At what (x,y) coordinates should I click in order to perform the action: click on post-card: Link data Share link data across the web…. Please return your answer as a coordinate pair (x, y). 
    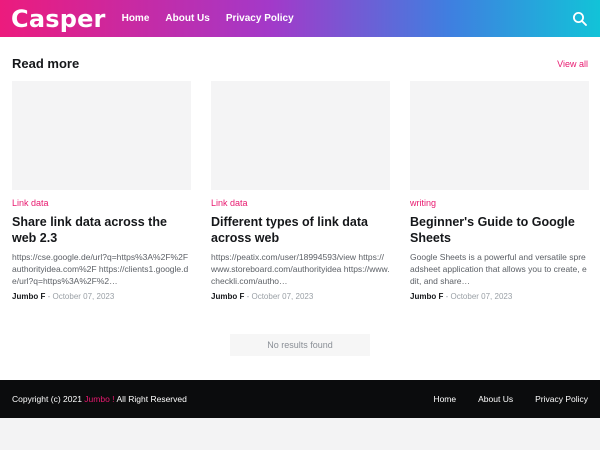
    Looking at the image, I should click on (101, 191).